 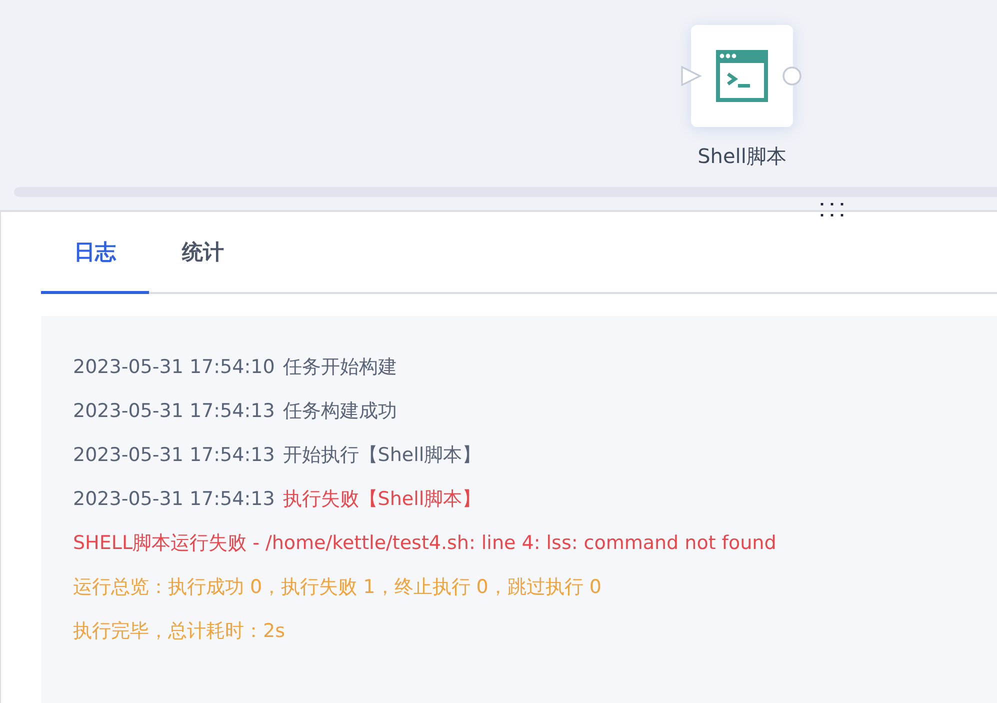 I want to click on node-label: Shell脚本, so click(x=742, y=156).